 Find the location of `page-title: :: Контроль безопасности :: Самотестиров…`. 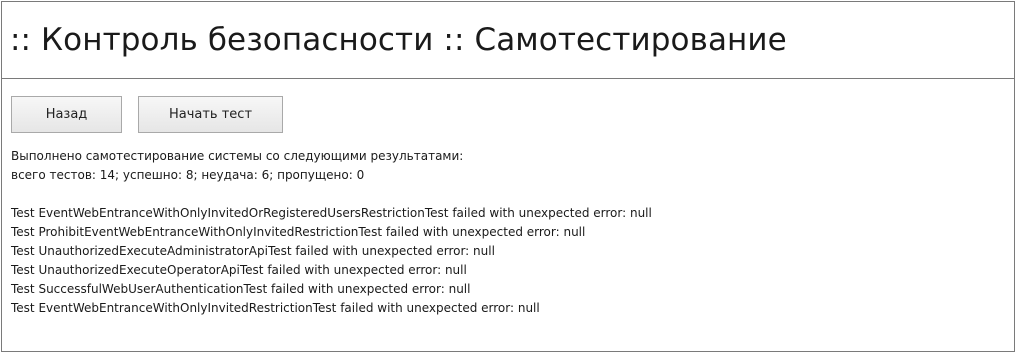

page-title: :: Контроль безопасности :: Самотестиров… is located at coordinates (398, 40).